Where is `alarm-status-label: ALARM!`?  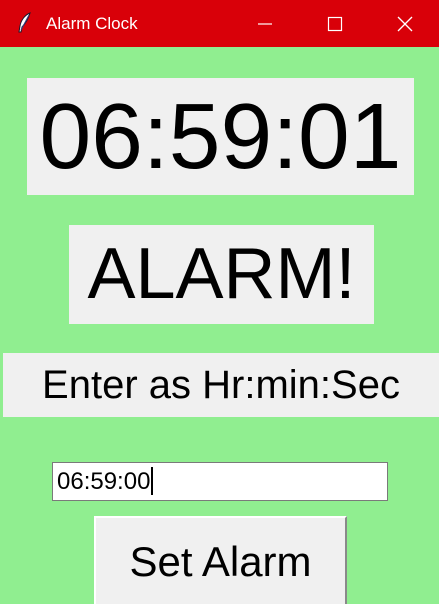
alarm-status-label: ALARM! is located at coordinates (221, 274).